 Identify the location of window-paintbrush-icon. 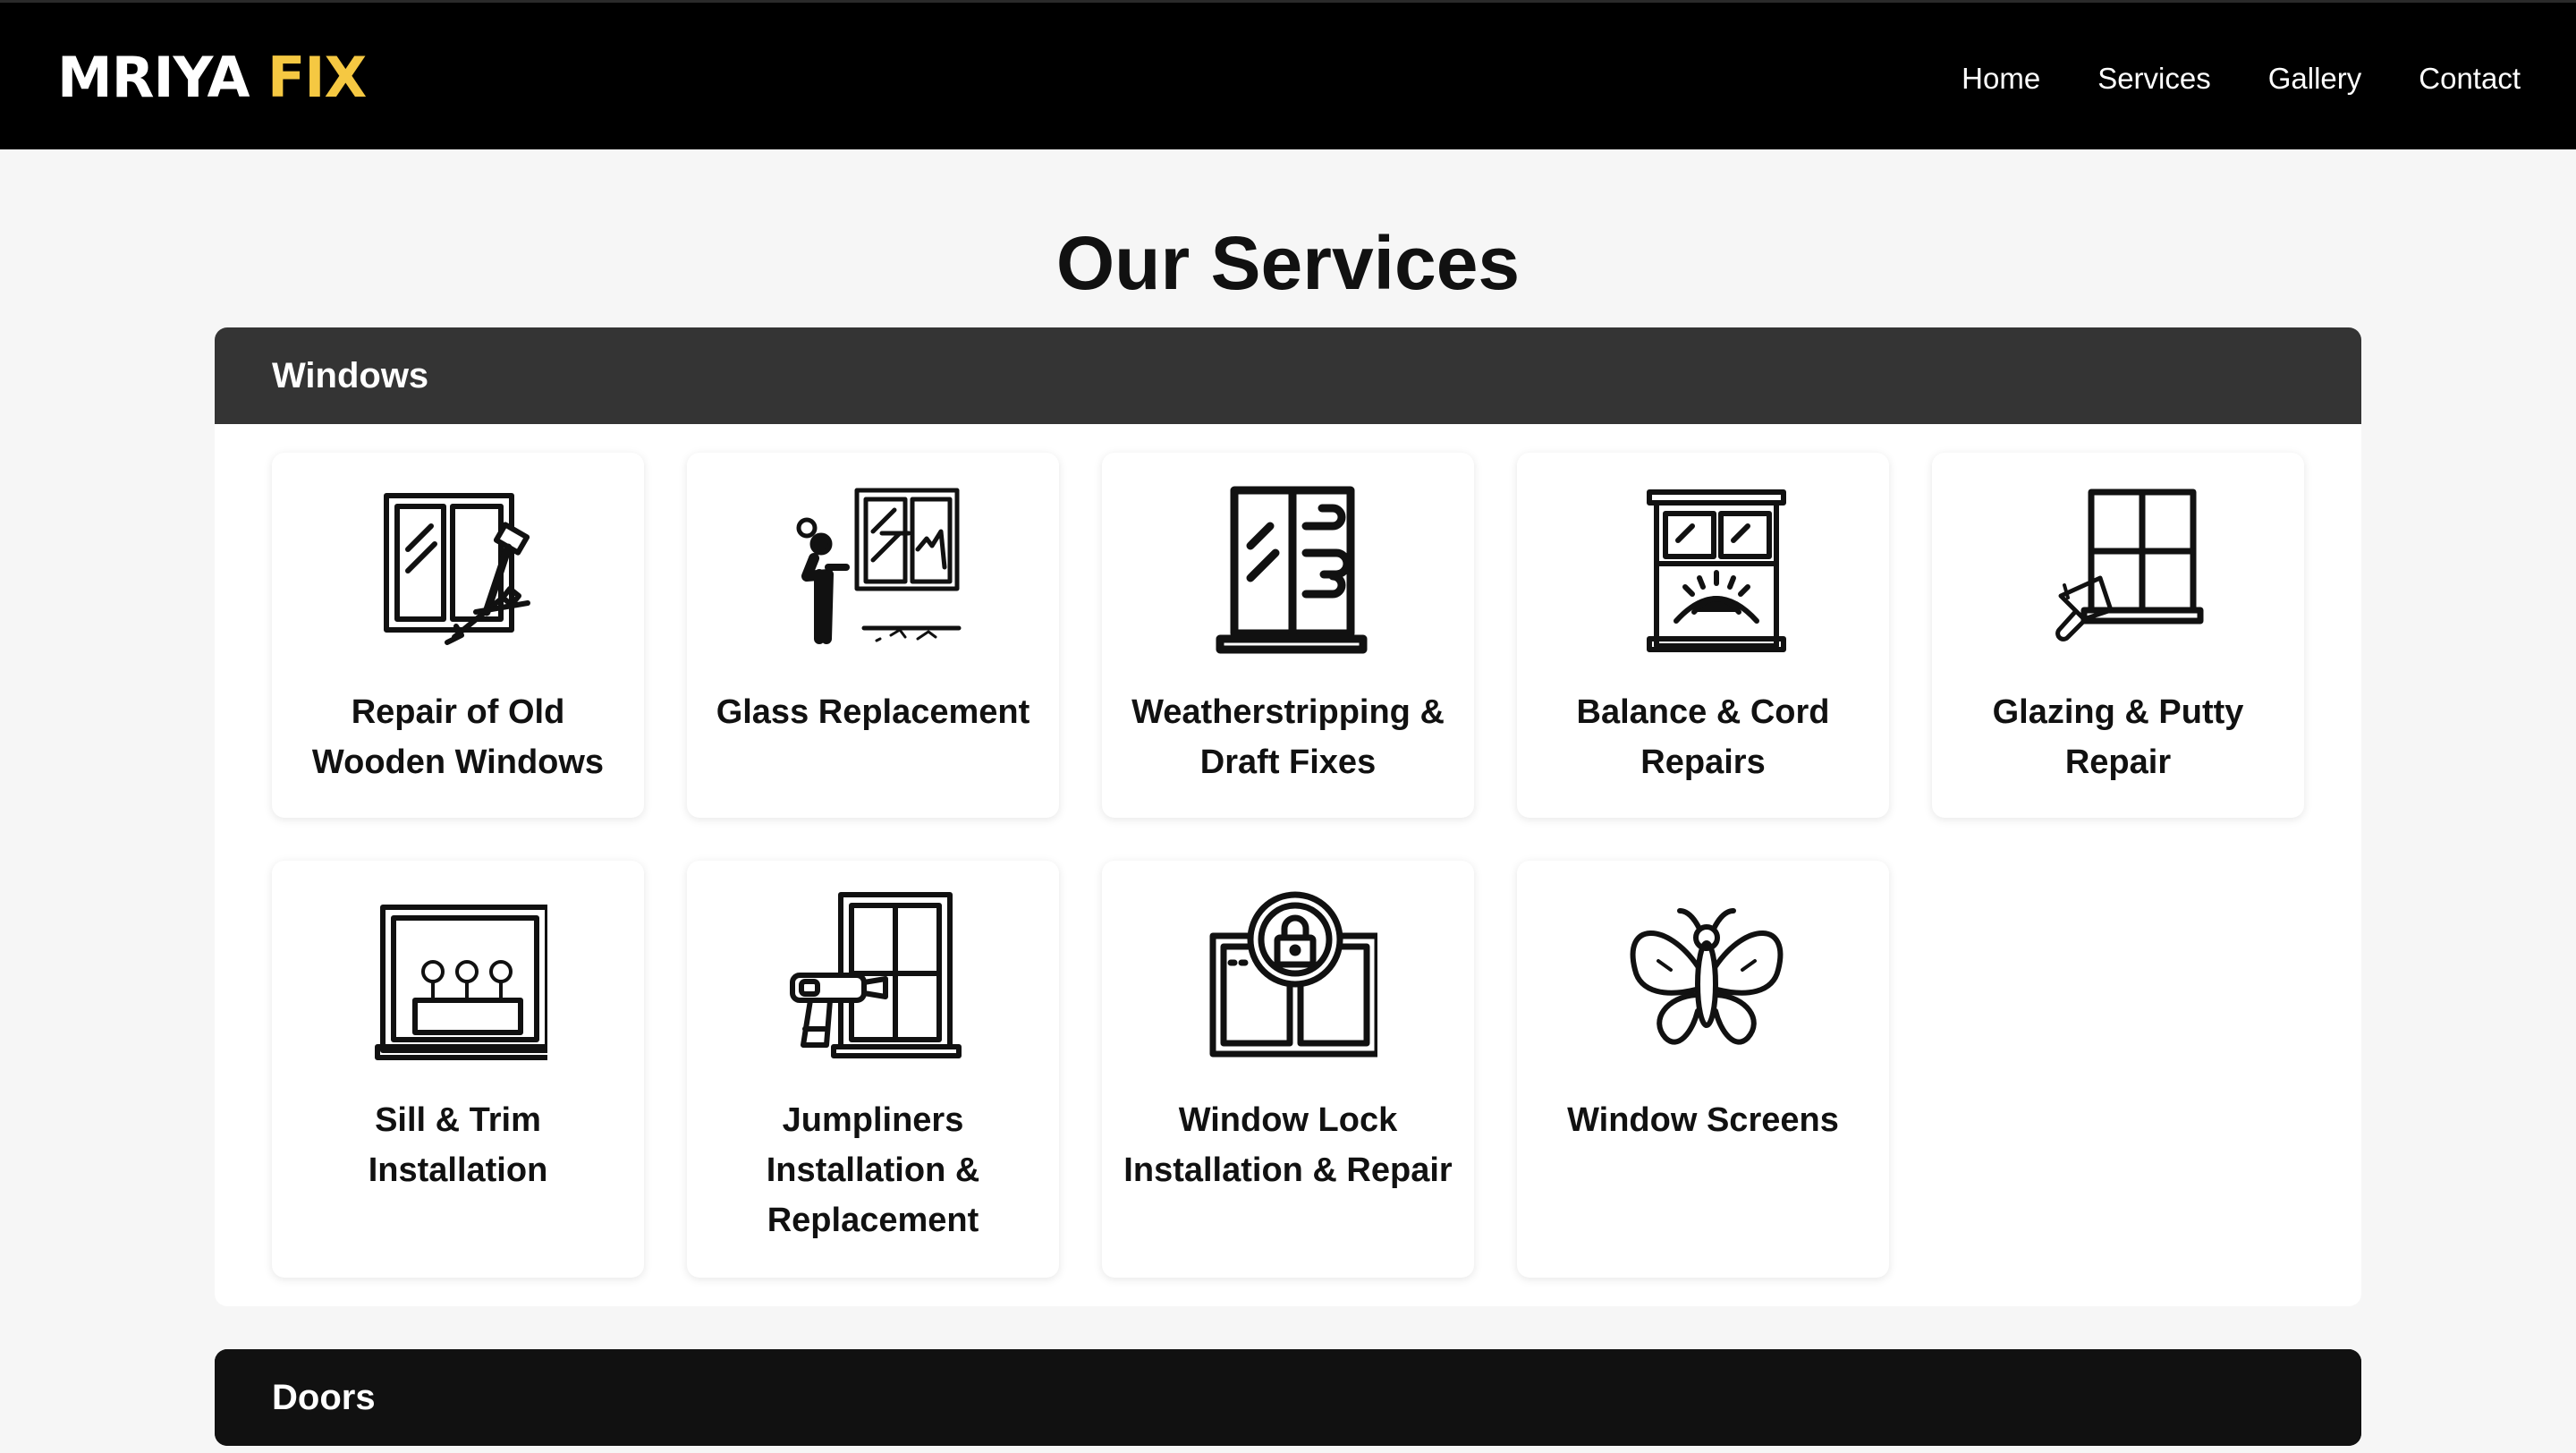
(2129, 565).